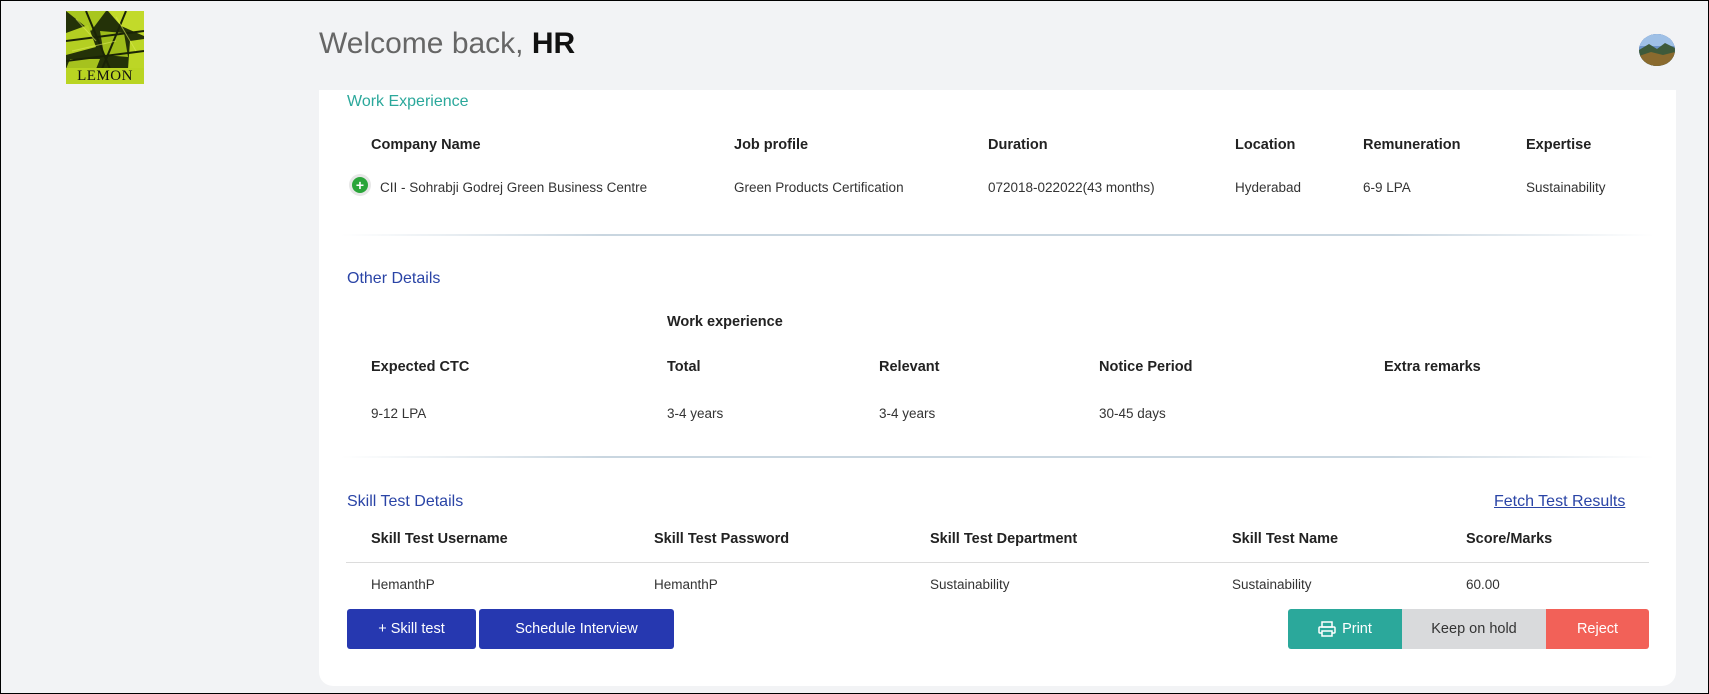  What do you see at coordinates (819, 187) in the screenshot?
I see `work-job-profile-cell: Green Products Certification` at bounding box center [819, 187].